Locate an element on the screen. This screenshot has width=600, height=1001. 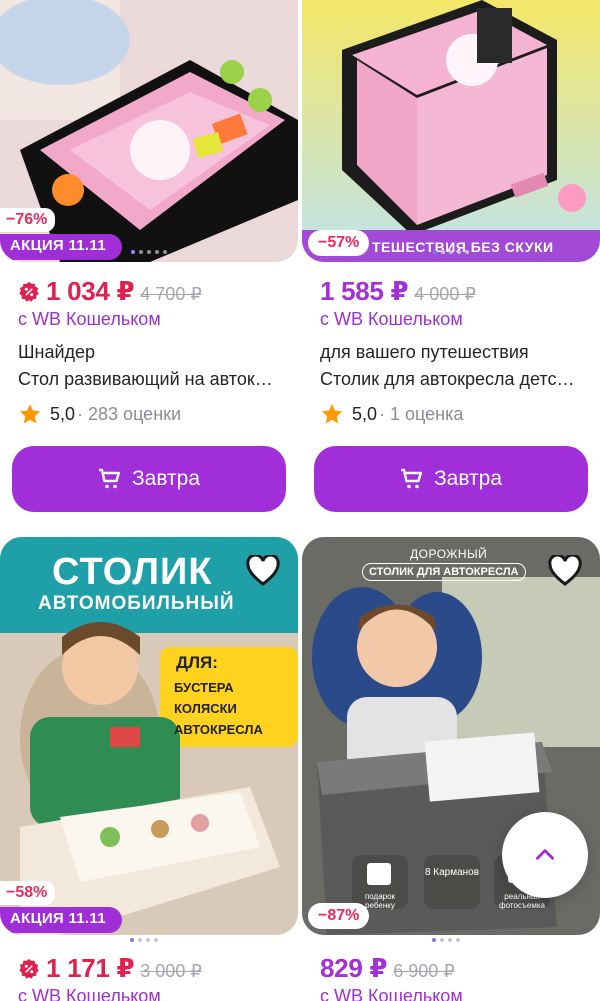
old-price: 4 000 ₽ is located at coordinates (445, 294).